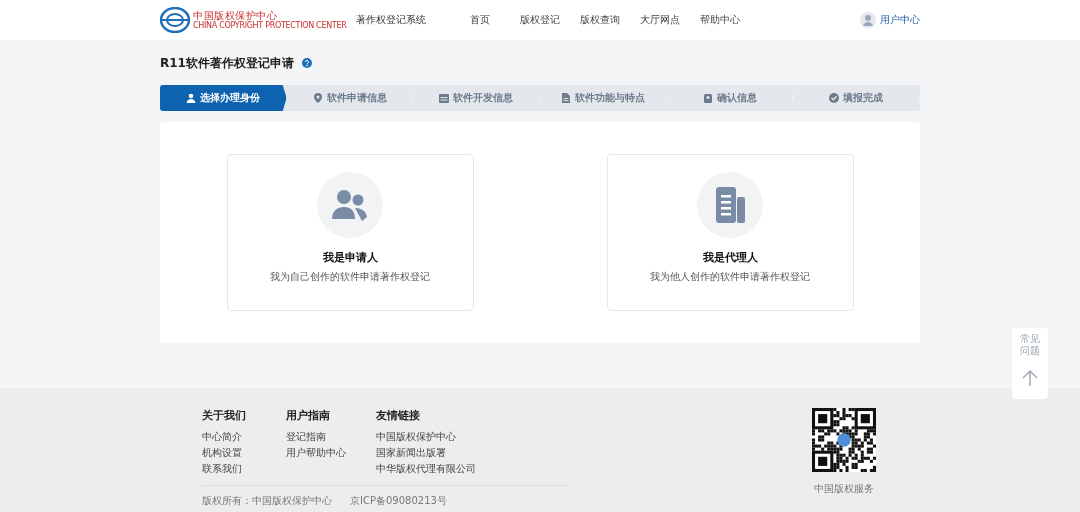  What do you see at coordinates (398, 415) in the screenshot?
I see `footer-heading: 友情链接` at bounding box center [398, 415].